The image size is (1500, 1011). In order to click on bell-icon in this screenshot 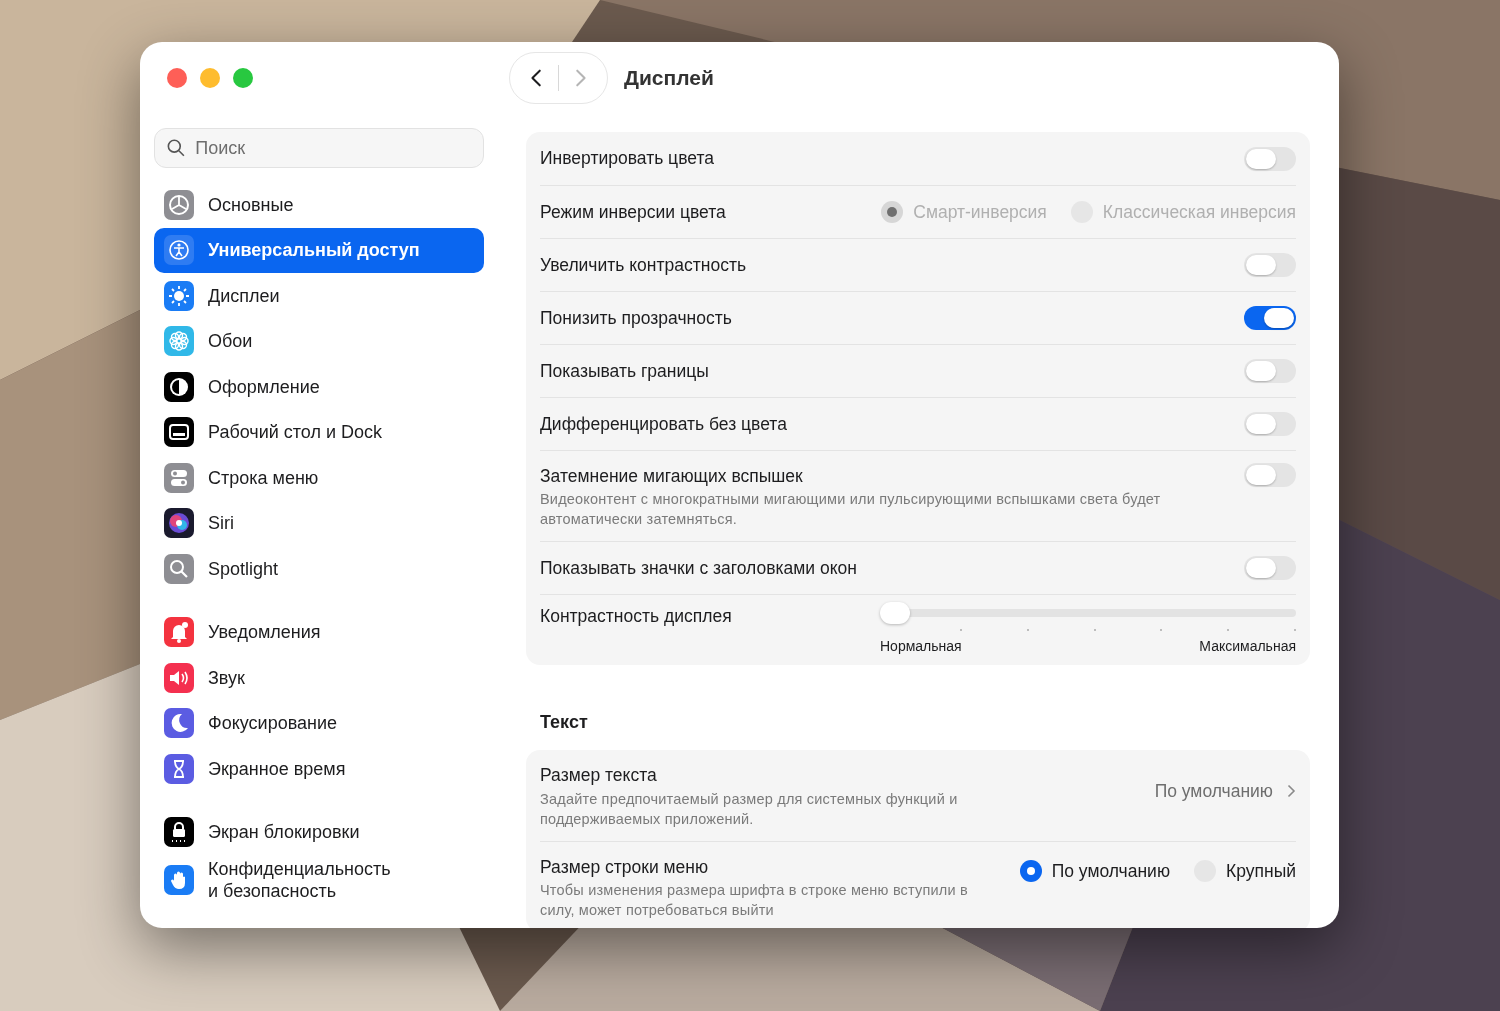, I will do `click(179, 632)`.